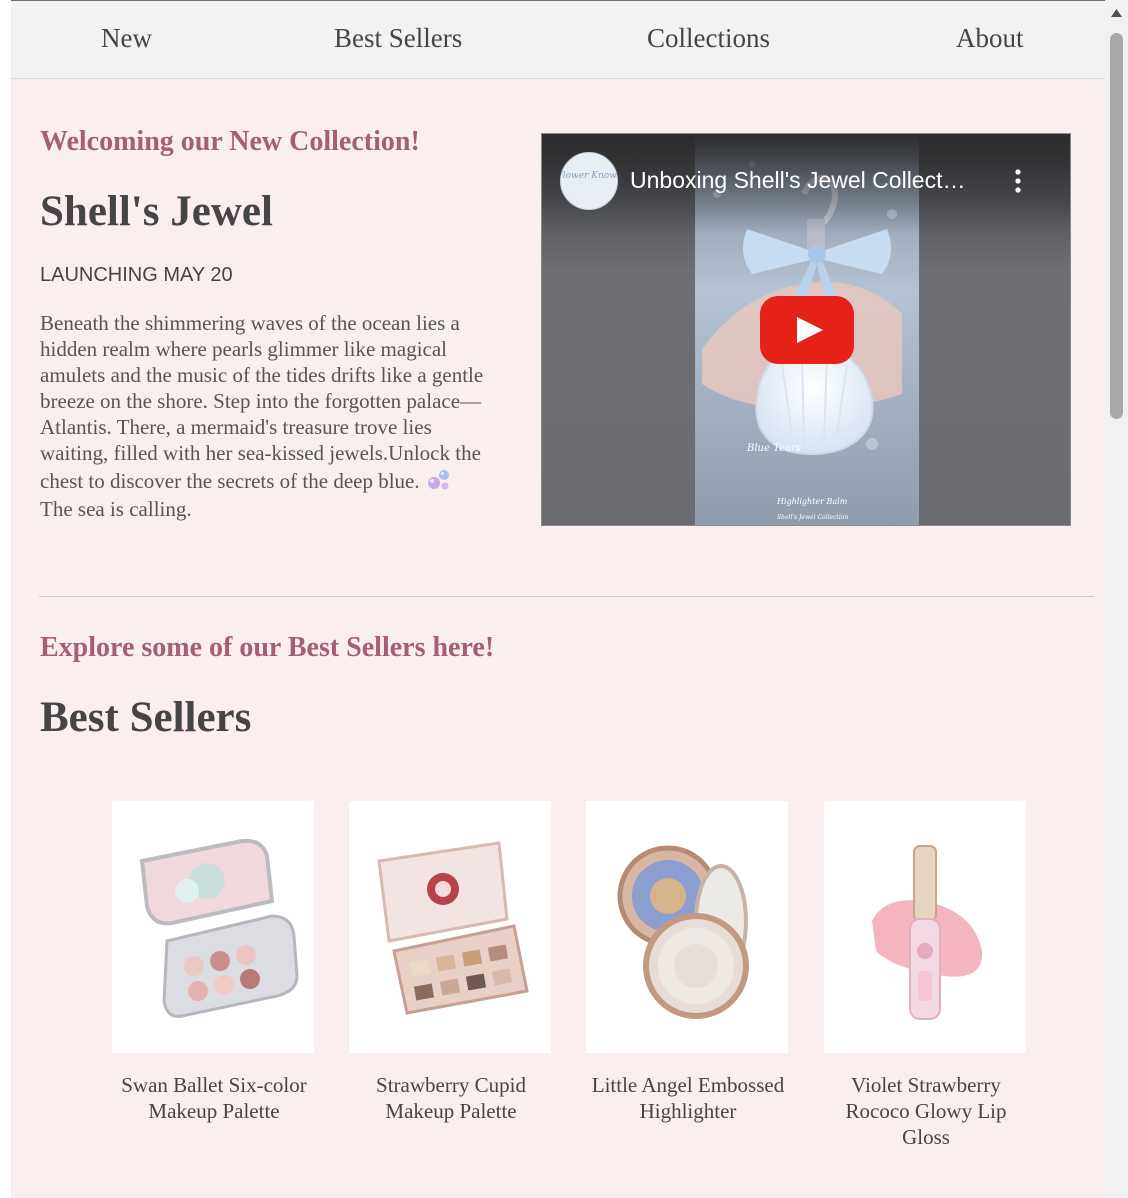  What do you see at coordinates (451, 1085) in the screenshot?
I see `product-name-line: Strawberry Cupid` at bounding box center [451, 1085].